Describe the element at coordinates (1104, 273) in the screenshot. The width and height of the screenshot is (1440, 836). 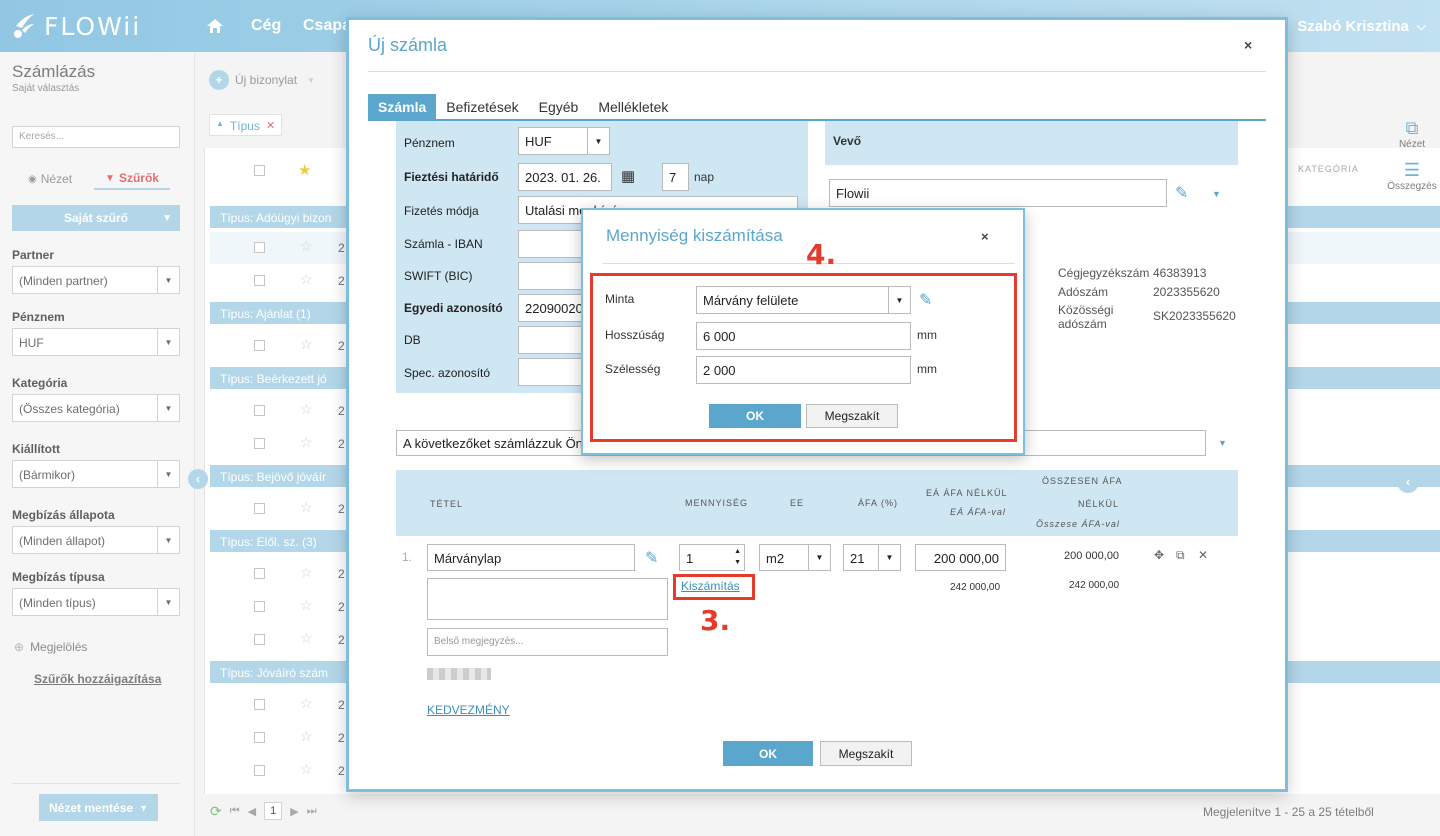
I see `reg-number-label: Cégjegyzékszám` at that location.